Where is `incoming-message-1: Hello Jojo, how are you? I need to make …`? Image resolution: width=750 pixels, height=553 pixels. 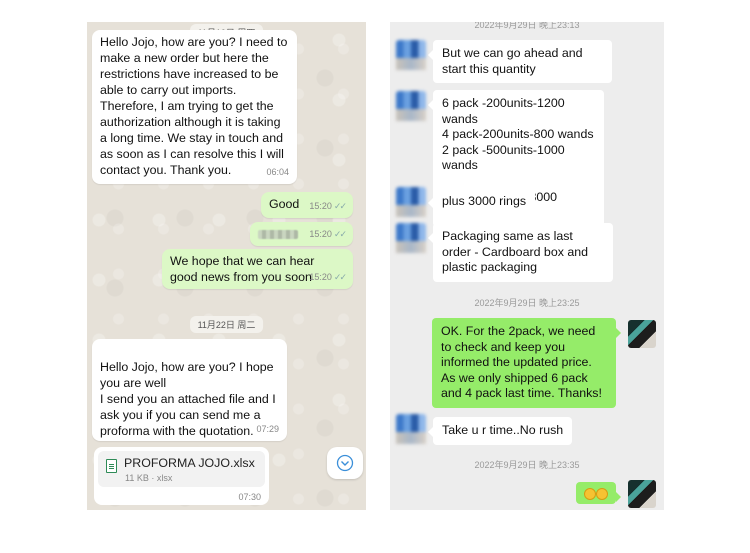 incoming-message-1: Hello Jojo, how are you? I need to make … is located at coordinates (194, 107).